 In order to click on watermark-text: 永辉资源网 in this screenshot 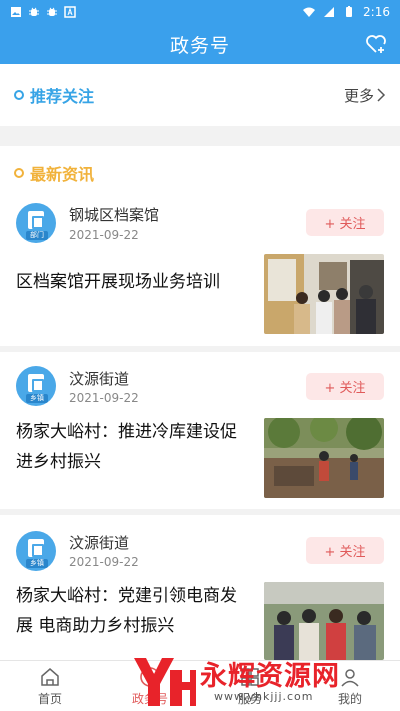, I will do `click(270, 676)`.